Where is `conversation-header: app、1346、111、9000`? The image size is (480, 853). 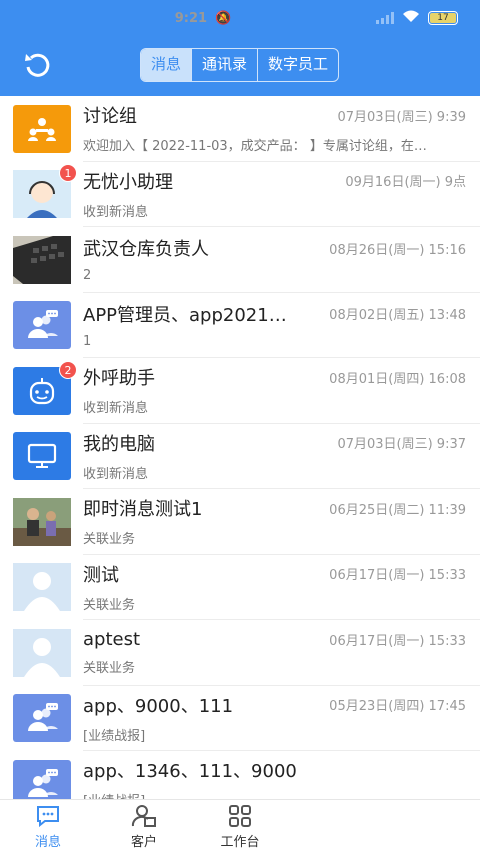 conversation-header: app、1346、111、9000 is located at coordinates (274, 770).